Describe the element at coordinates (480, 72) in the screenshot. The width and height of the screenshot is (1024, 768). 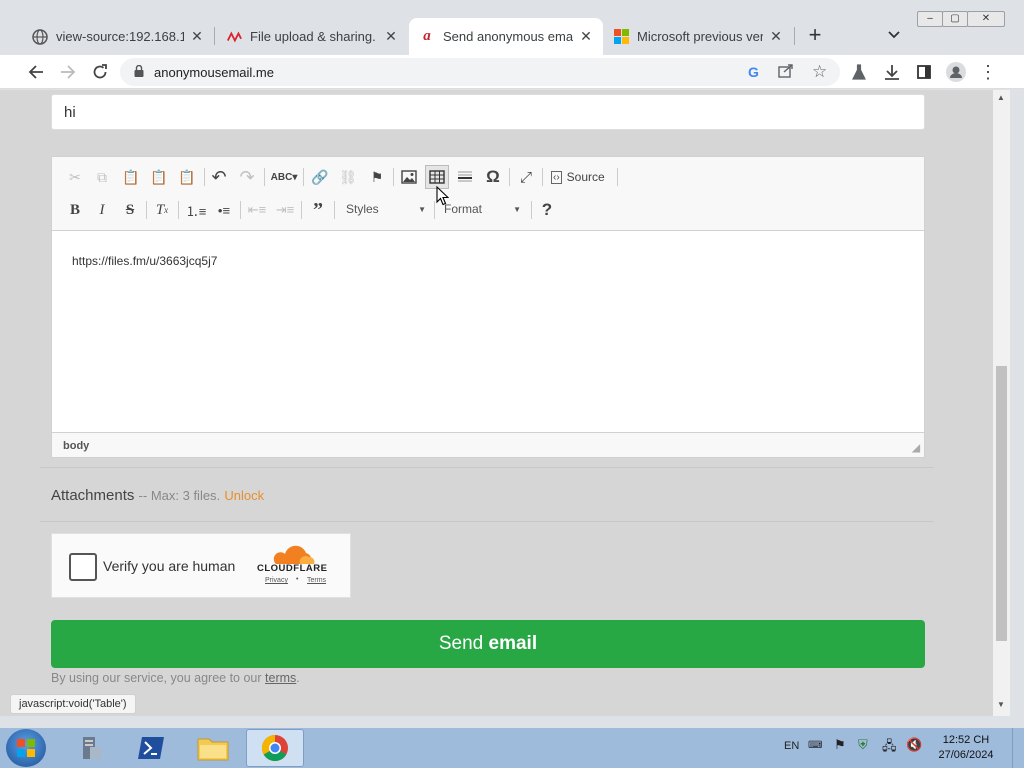
I see `address-bar: anonymousemail.me G ☆` at that location.